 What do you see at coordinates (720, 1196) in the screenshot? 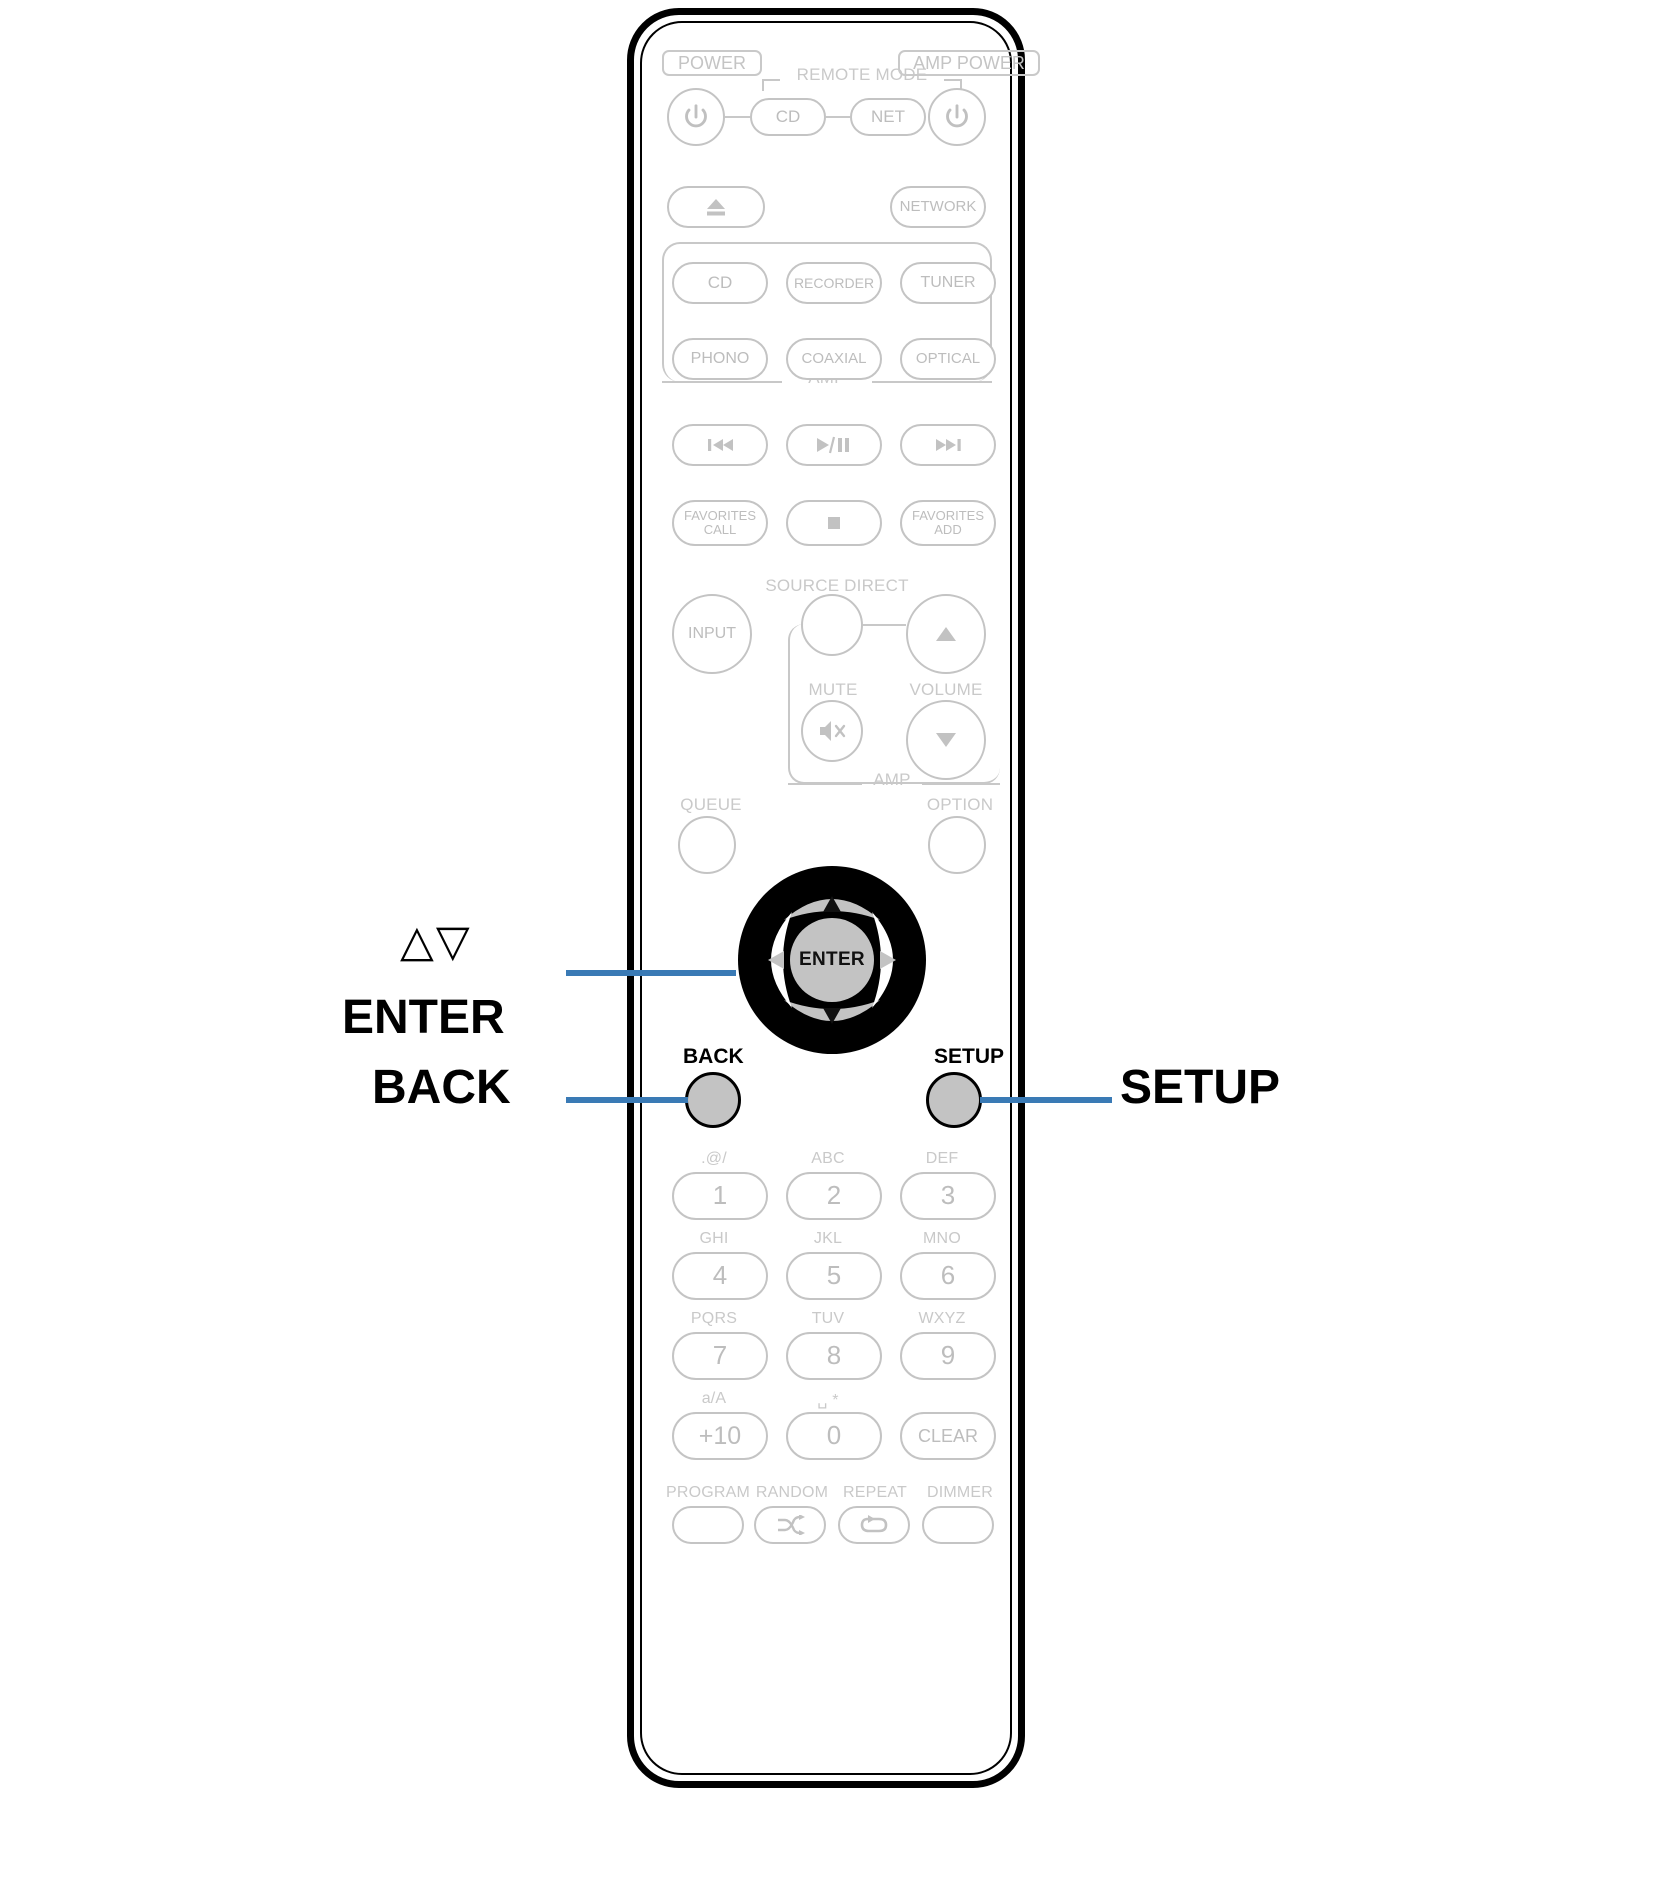
I see `key-1: 1` at bounding box center [720, 1196].